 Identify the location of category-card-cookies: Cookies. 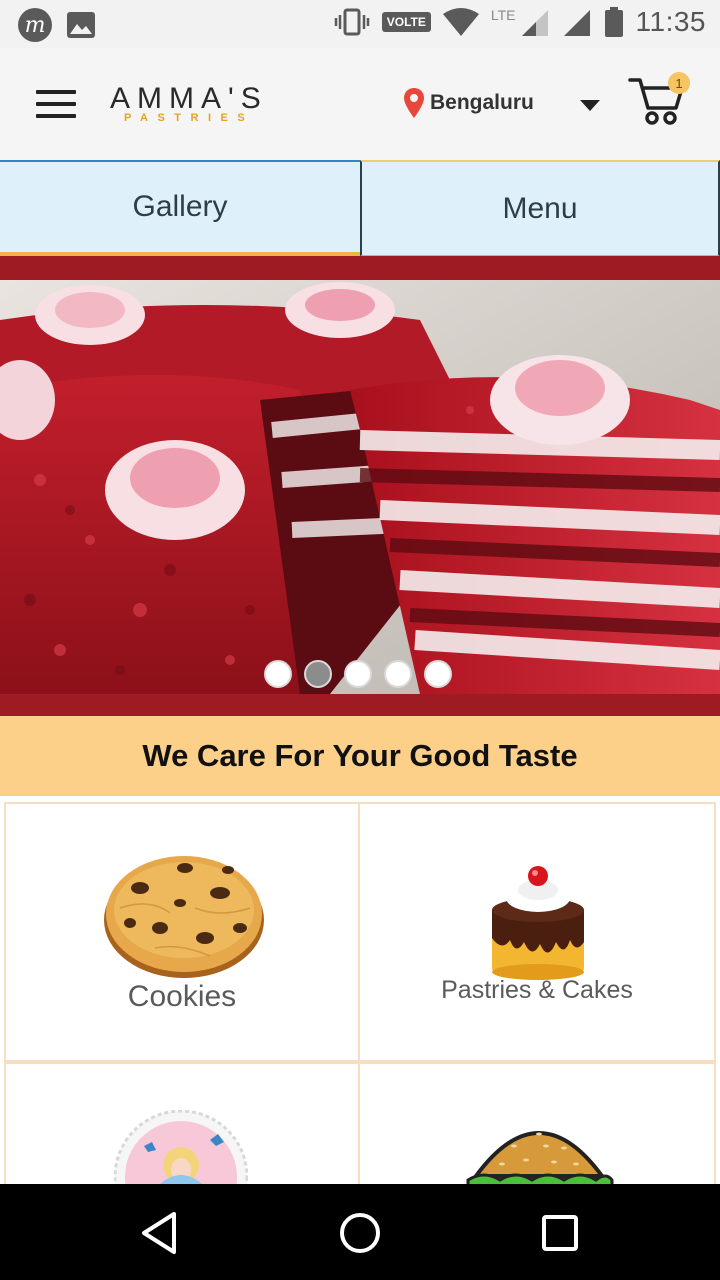
(182, 932).